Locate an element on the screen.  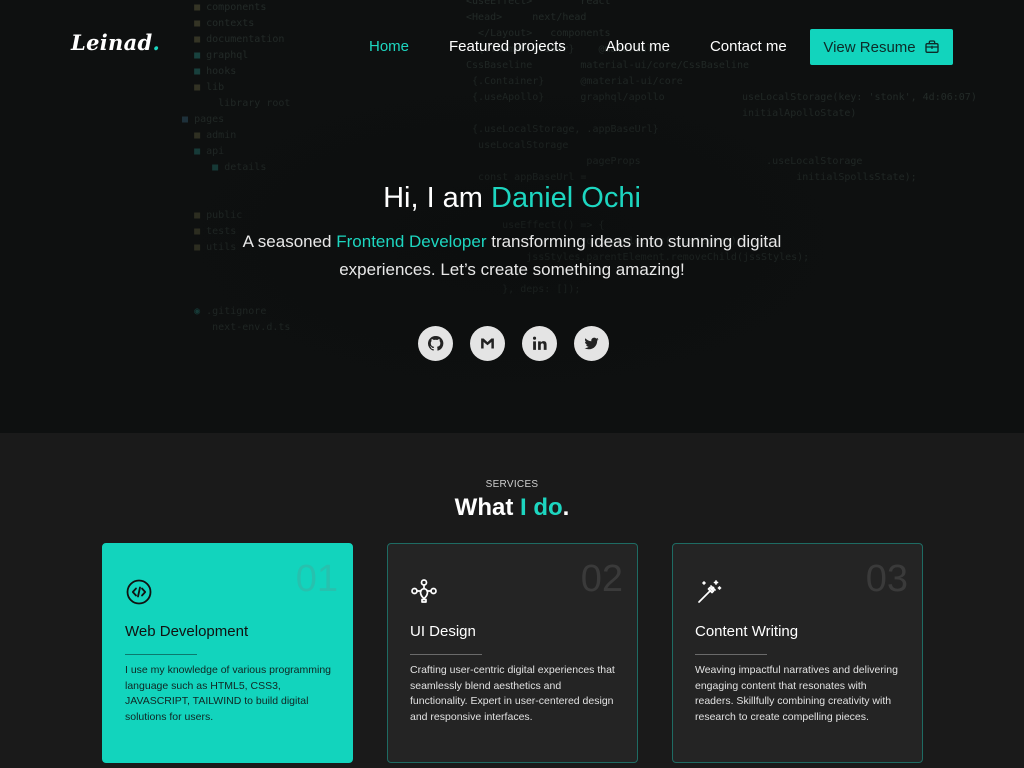
twitter-link is located at coordinates (591, 343).